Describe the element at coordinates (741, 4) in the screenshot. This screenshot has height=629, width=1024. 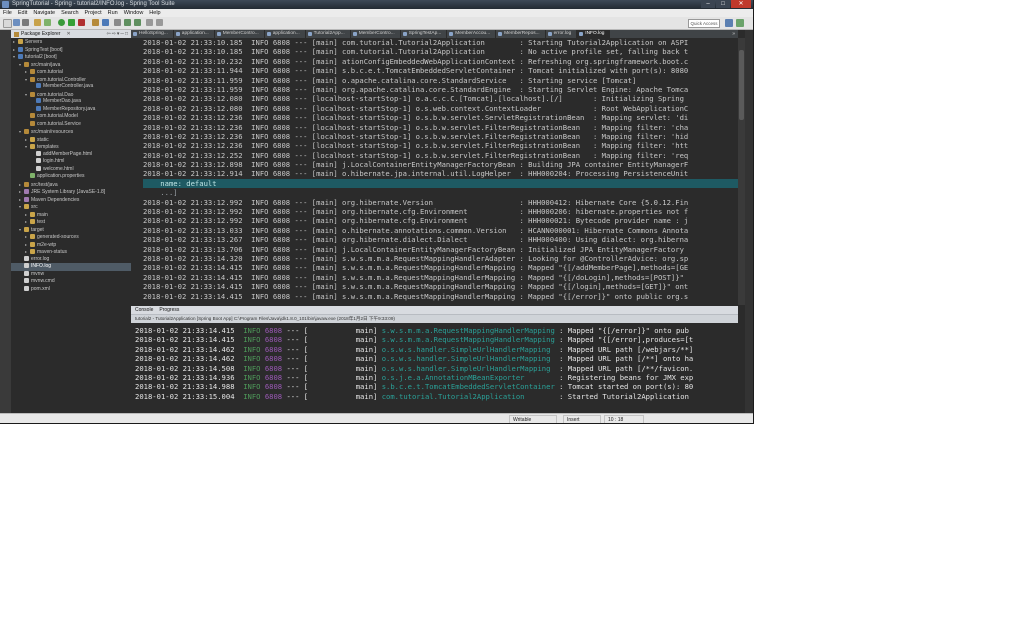
I see `close-button: ✕` at that location.